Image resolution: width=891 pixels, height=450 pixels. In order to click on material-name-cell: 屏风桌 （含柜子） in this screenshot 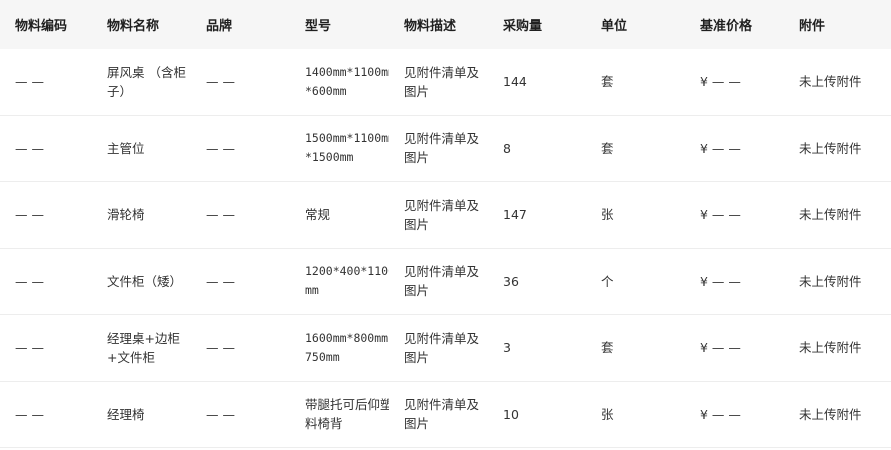, I will do `click(141, 82)`.